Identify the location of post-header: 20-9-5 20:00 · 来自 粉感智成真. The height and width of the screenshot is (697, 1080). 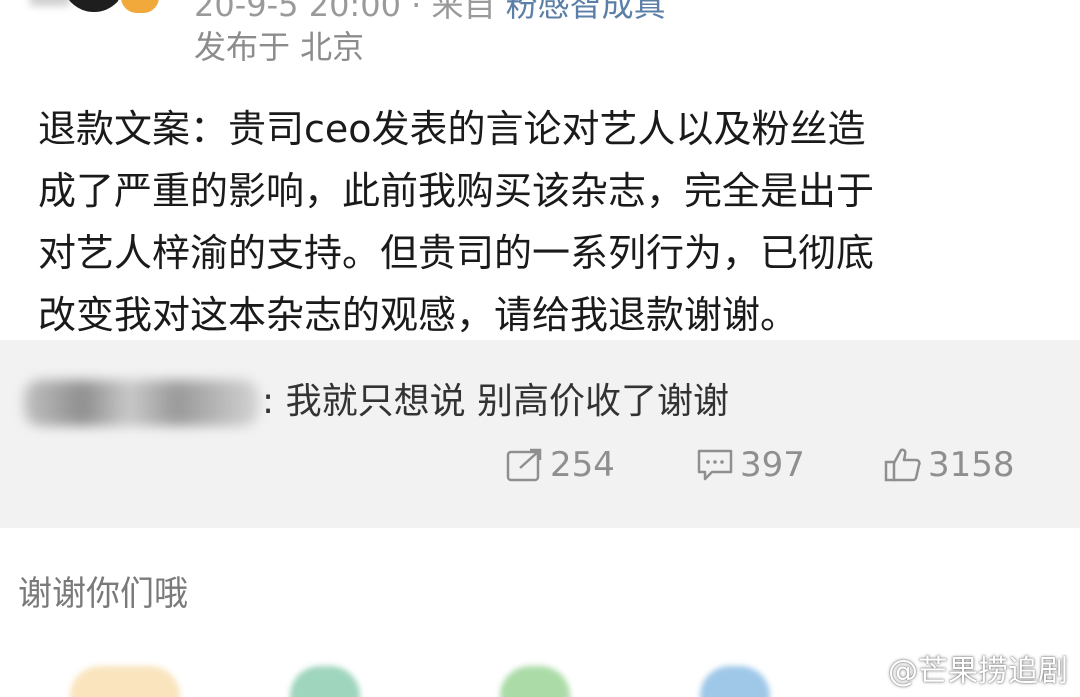
(540, 12).